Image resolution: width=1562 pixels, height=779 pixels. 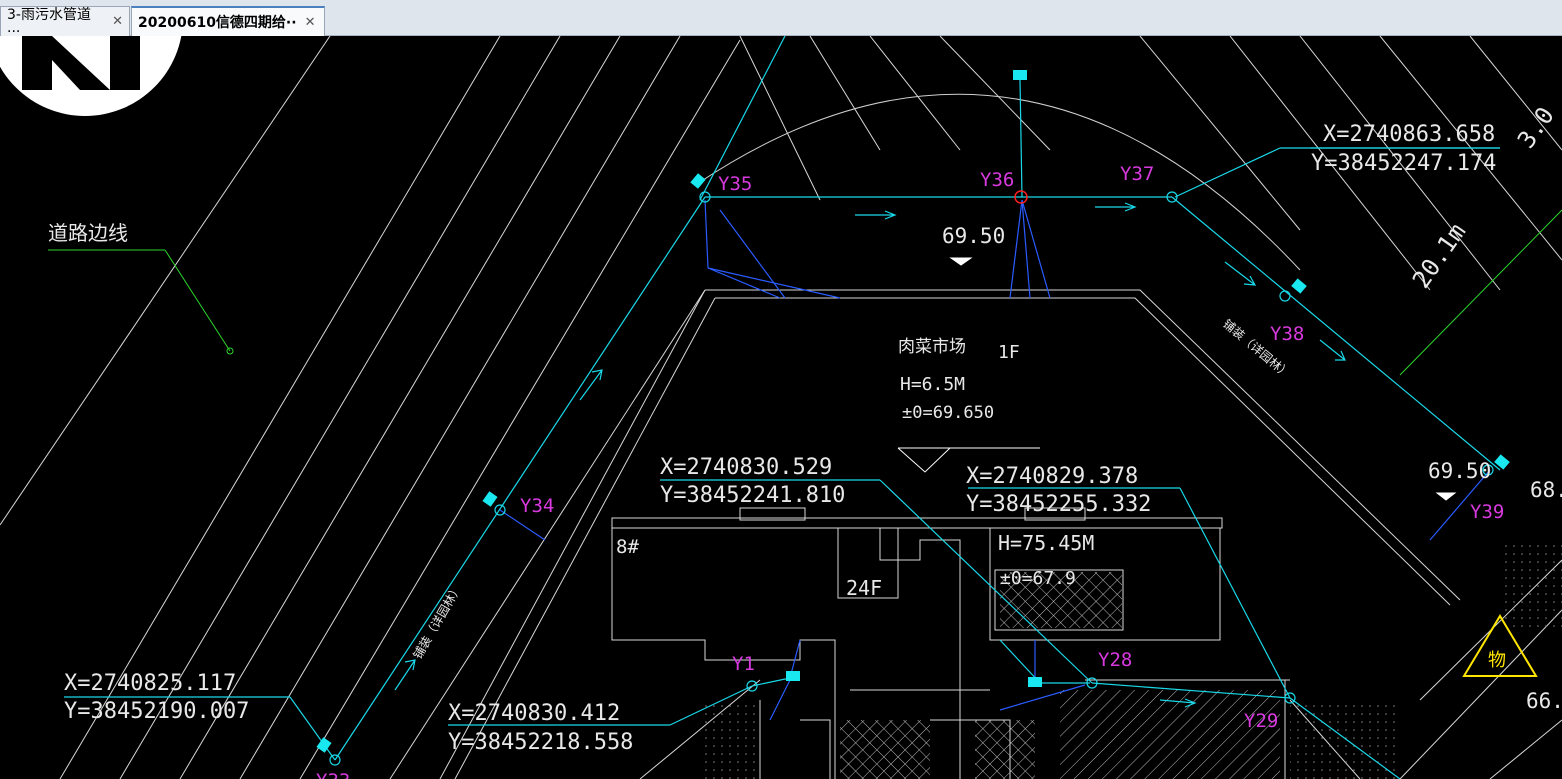 What do you see at coordinates (1261, 721) in the screenshot?
I see `well-label: Y29` at bounding box center [1261, 721].